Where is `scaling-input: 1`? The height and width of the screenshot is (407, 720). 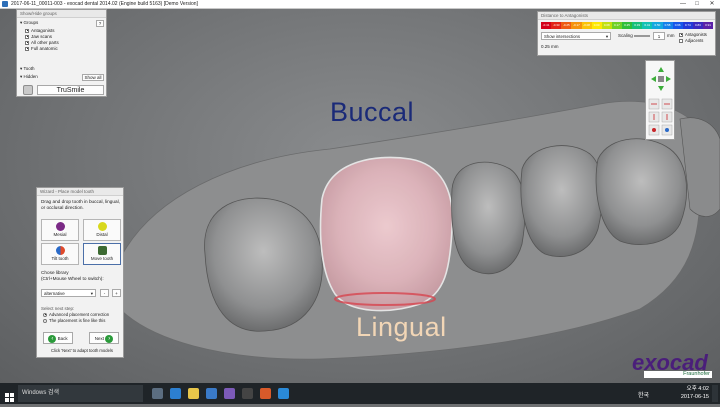
scaling-input: 1 is located at coordinates (659, 36).